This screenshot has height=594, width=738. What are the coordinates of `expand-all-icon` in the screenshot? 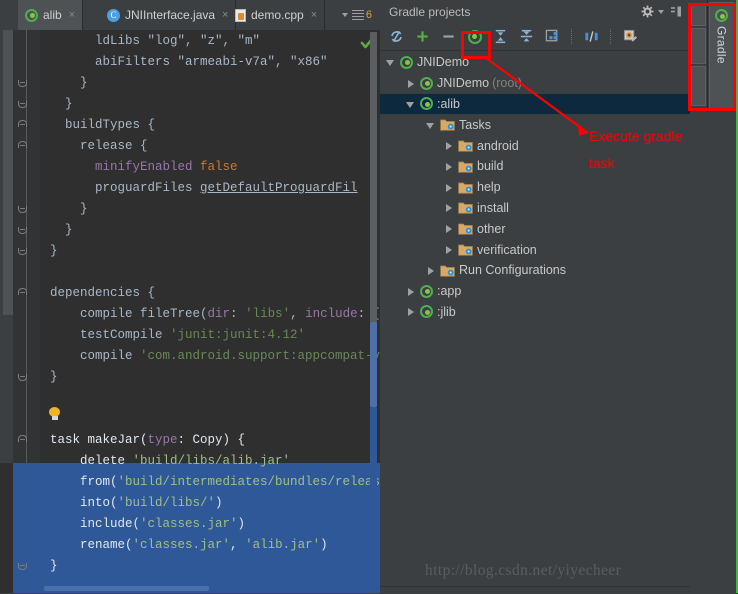 It's located at (500, 36).